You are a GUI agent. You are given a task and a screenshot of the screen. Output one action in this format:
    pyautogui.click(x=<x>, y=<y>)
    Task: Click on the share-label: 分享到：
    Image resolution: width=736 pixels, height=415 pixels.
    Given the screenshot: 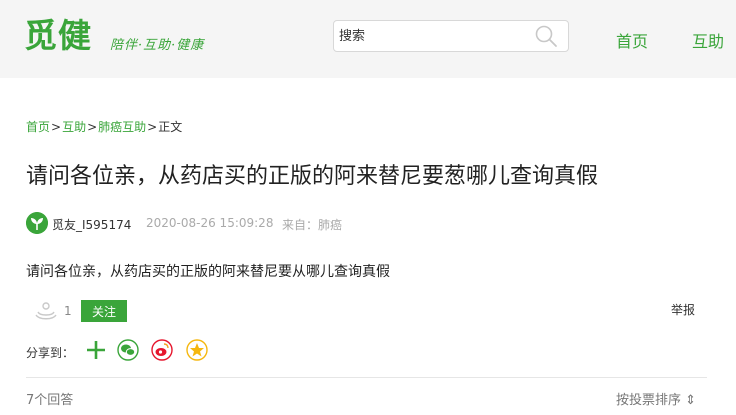 What is the action you would take?
    pyautogui.click(x=50, y=353)
    